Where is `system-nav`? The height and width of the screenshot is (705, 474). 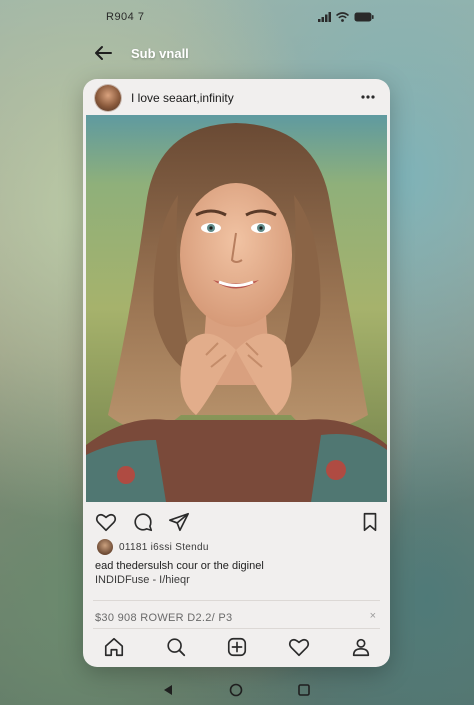 system-nav is located at coordinates (237, 690).